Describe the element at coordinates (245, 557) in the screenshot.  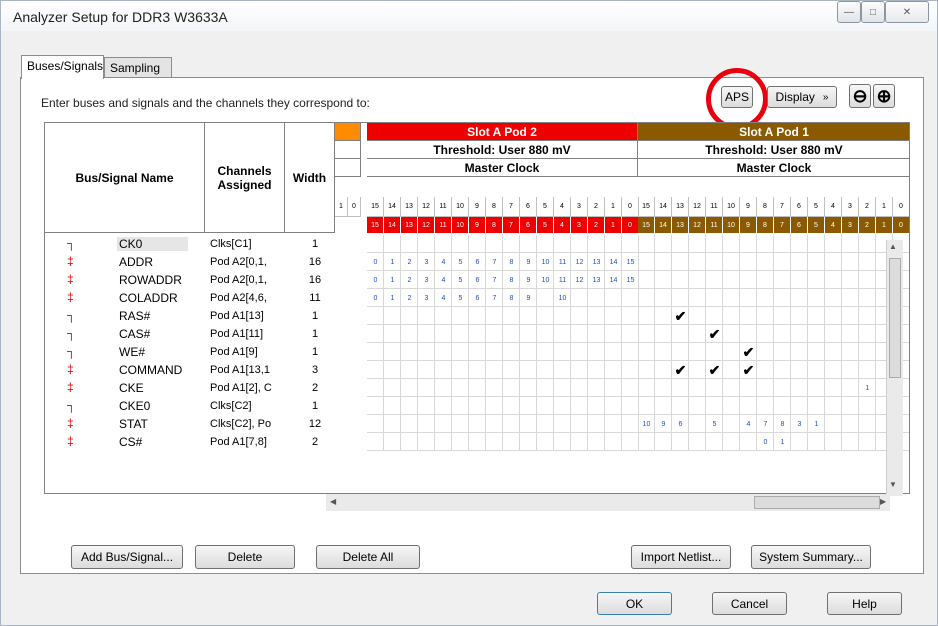
I see `delete-button: Delete` at that location.